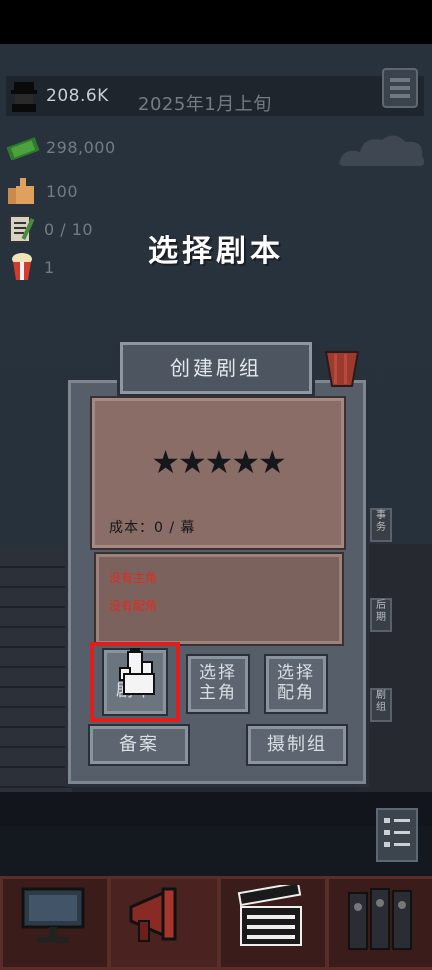 The image size is (432, 970). I want to click on no-support-warning: 没有配角, so click(133, 606).